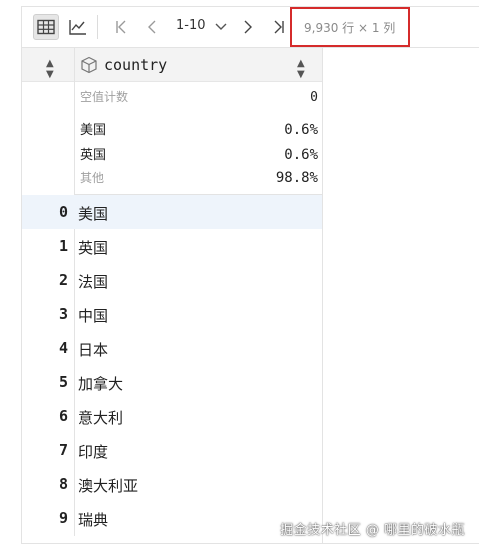 This screenshot has height=551, width=479. I want to click on last-page-icon, so click(279, 27).